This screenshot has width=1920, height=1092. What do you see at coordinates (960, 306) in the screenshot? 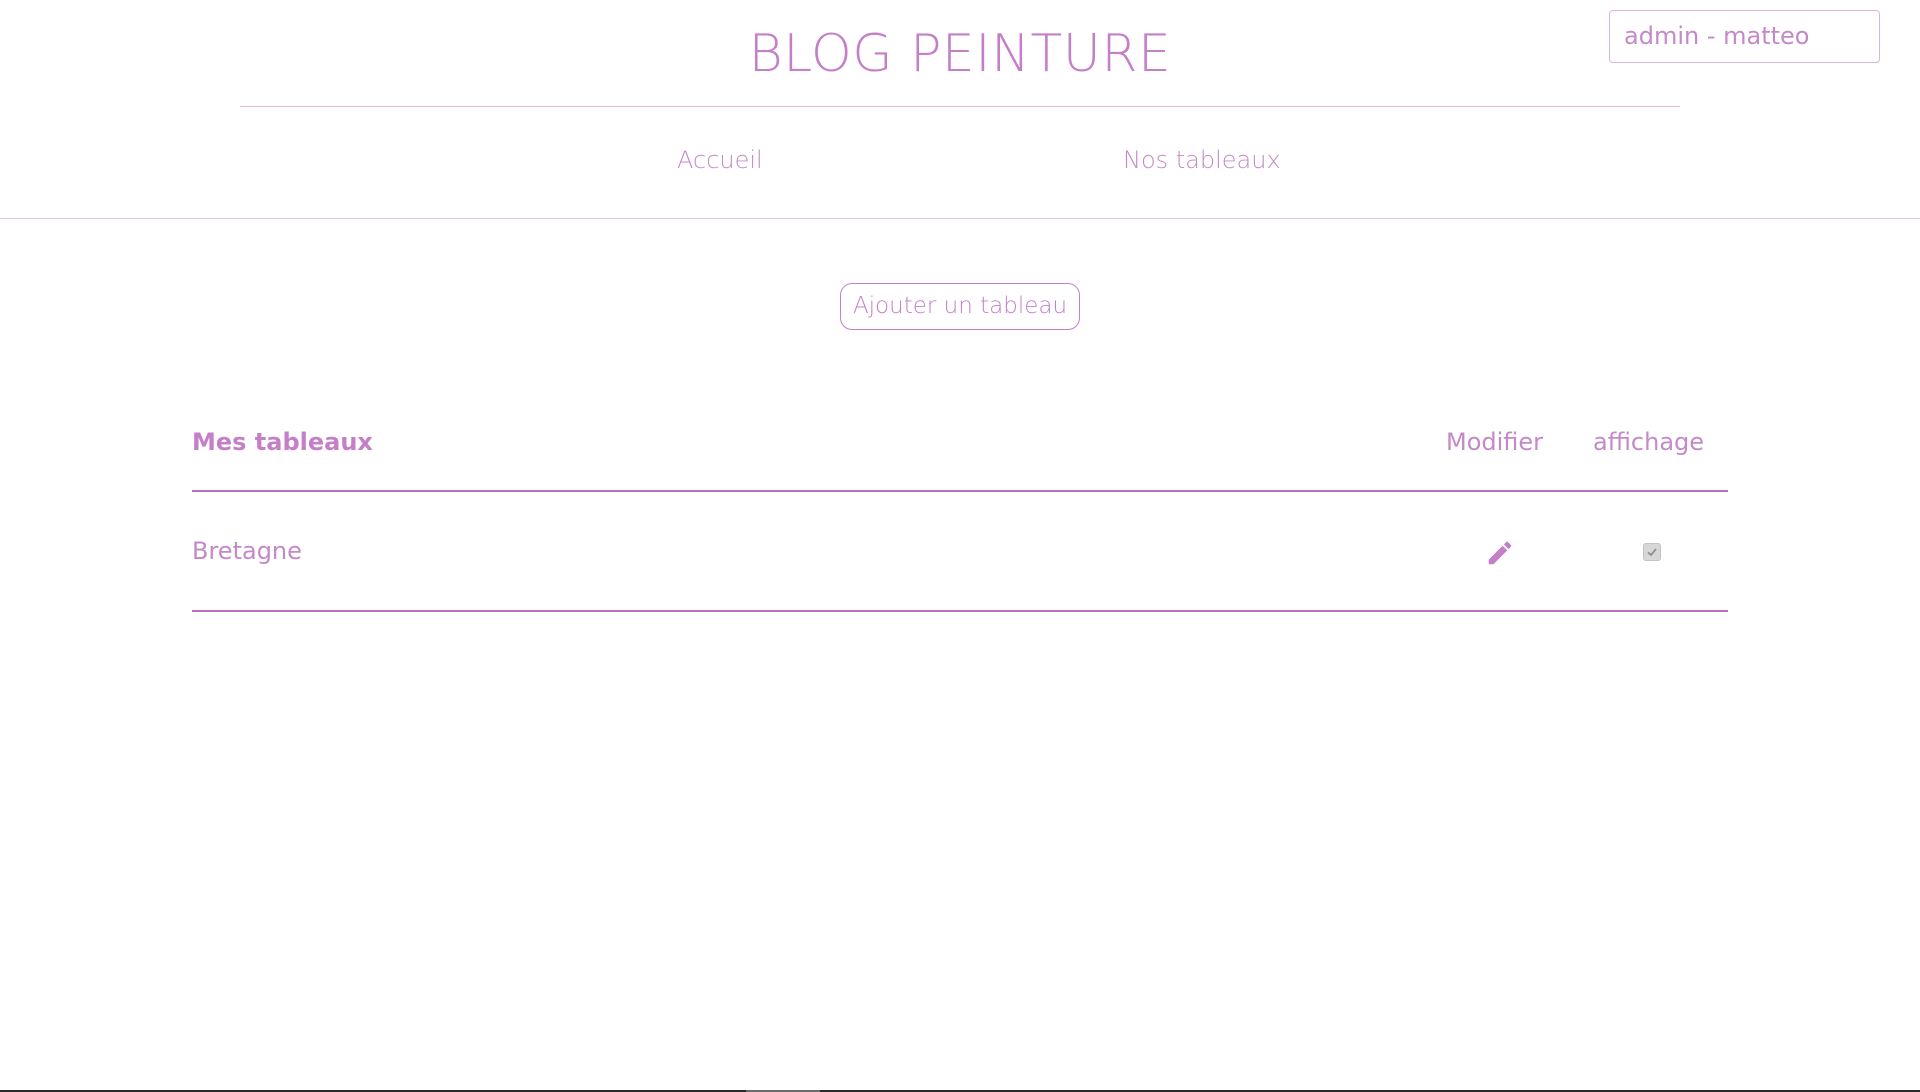
I see `add-tableau-button: Ajouter un tableau` at bounding box center [960, 306].